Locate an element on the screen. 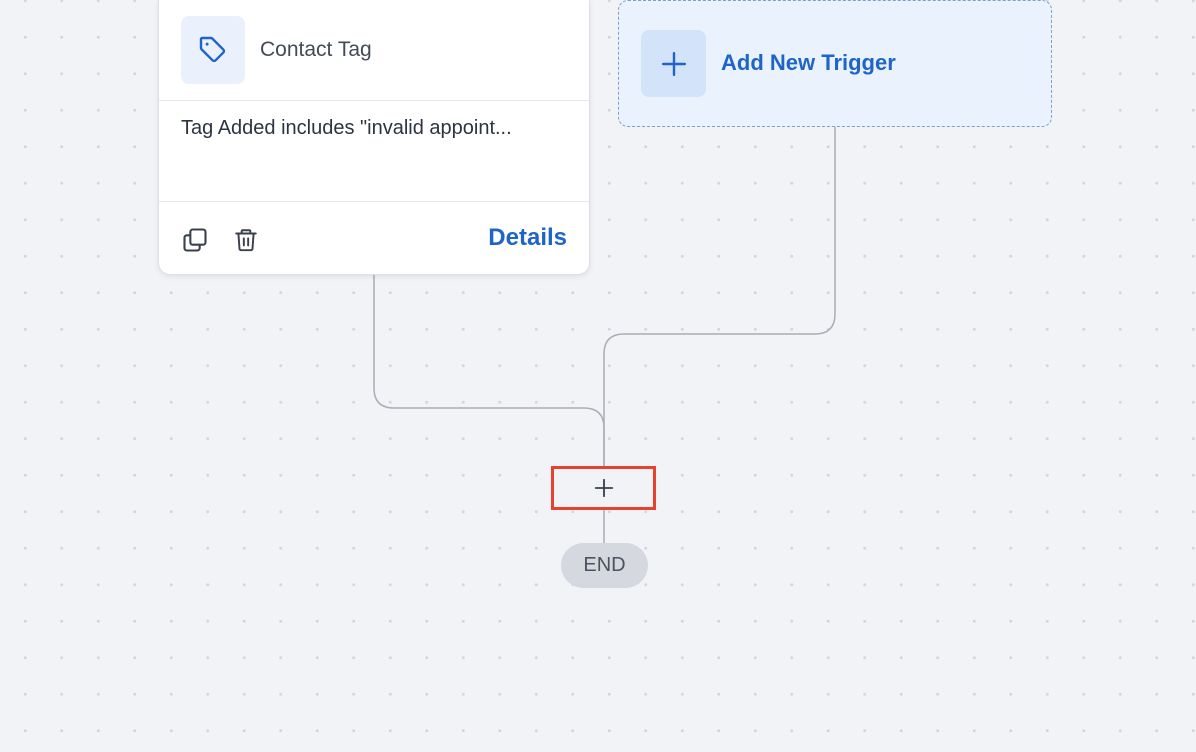 This screenshot has width=1196, height=752. details-link: Details is located at coordinates (527, 238).